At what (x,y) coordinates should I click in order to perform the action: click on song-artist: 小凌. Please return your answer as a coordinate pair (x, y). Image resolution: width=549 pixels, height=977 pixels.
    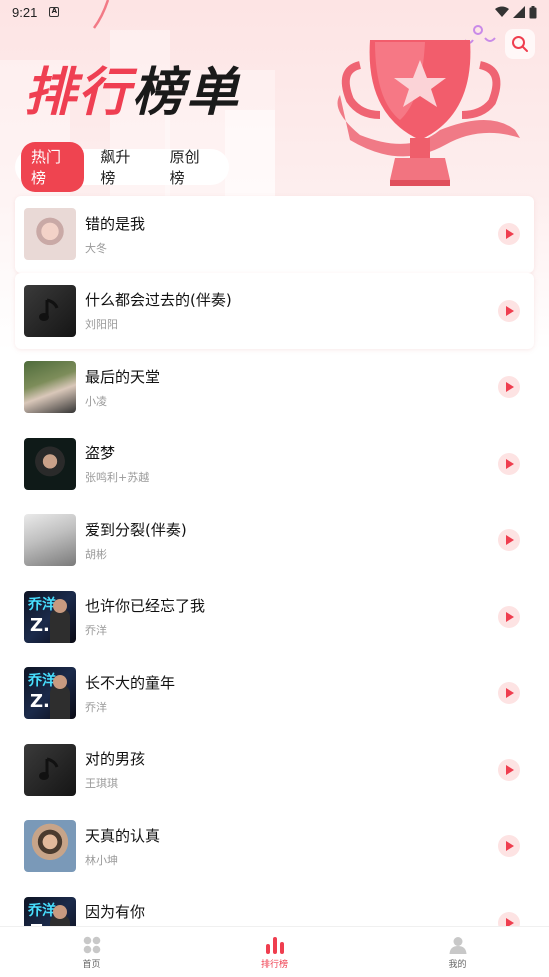
    Looking at the image, I should click on (96, 401).